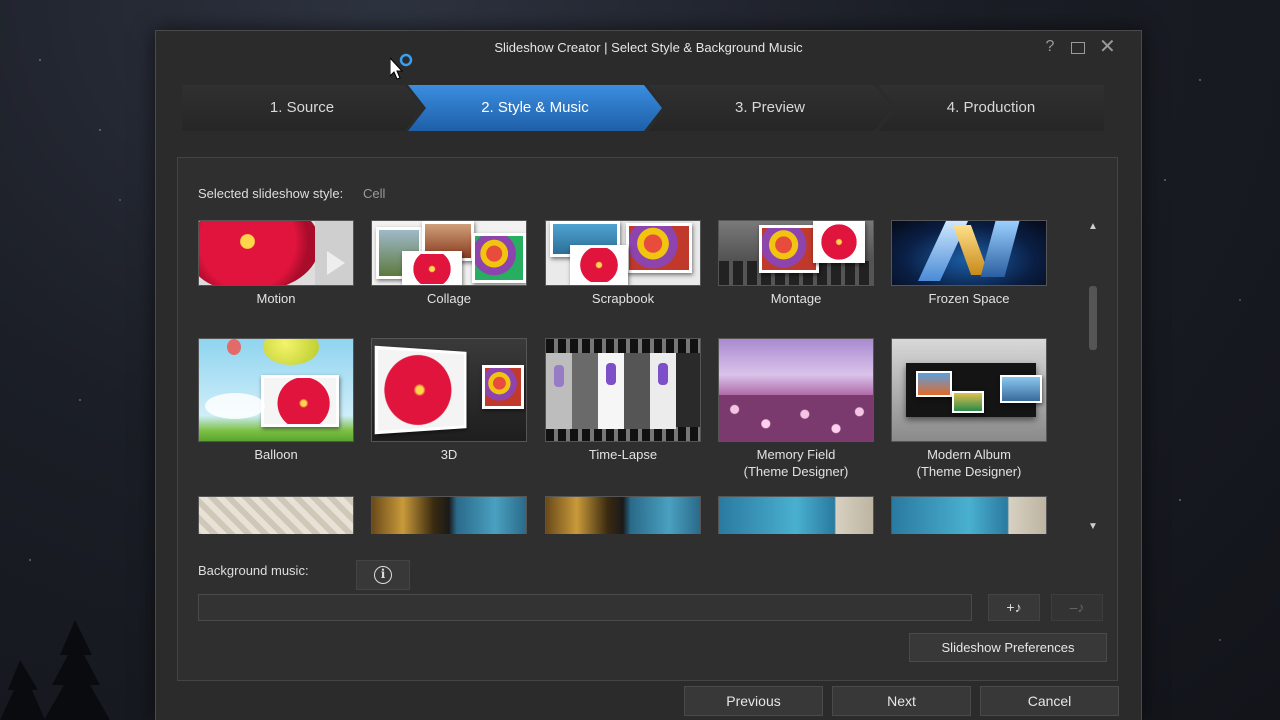  What do you see at coordinates (374, 193) in the screenshot?
I see `selected-style-value: Cell` at bounding box center [374, 193].